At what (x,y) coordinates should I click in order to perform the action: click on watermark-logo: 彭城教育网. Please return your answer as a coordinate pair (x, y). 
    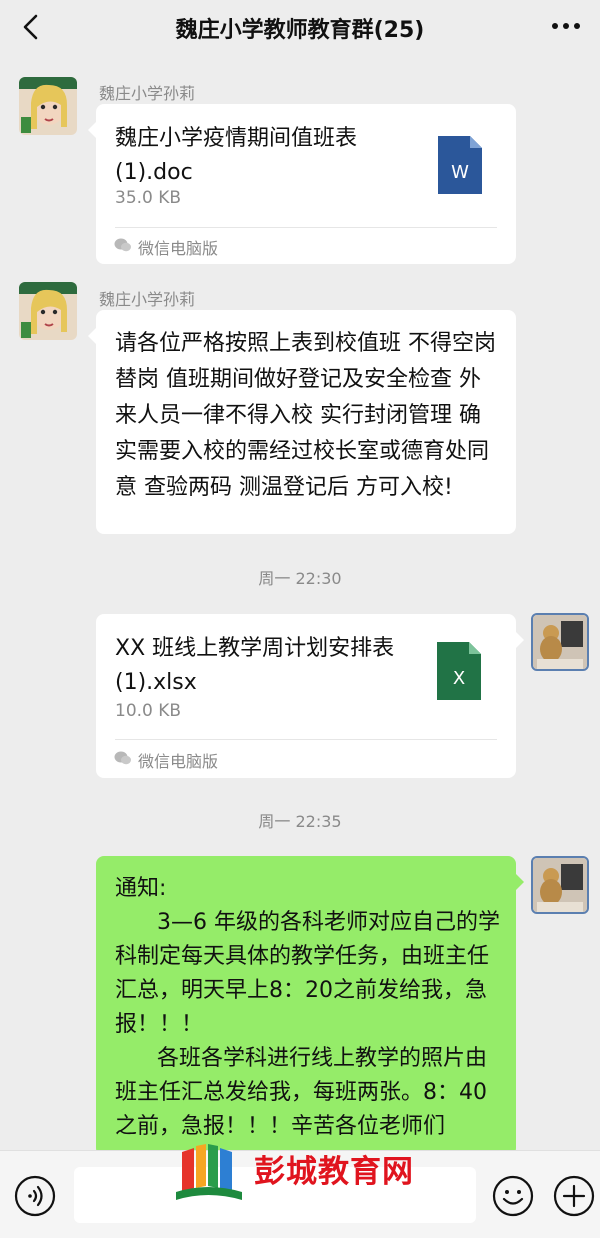
    Looking at the image, I should click on (302, 1174).